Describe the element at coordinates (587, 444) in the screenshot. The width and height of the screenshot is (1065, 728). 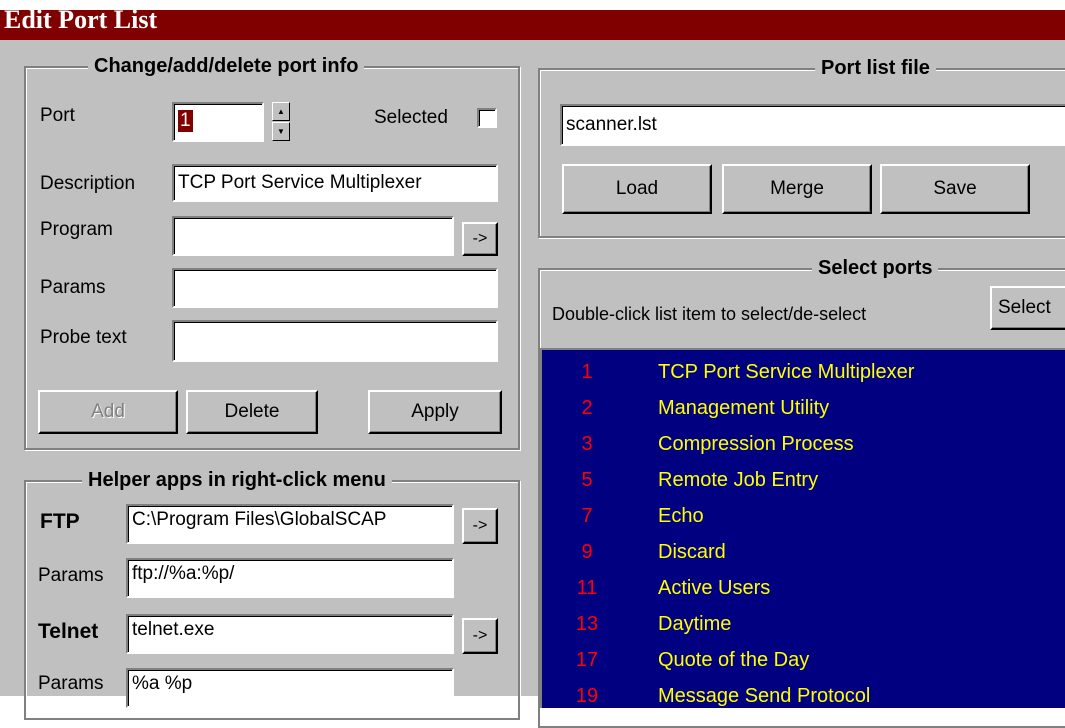
I see `port-number: 3` at that location.